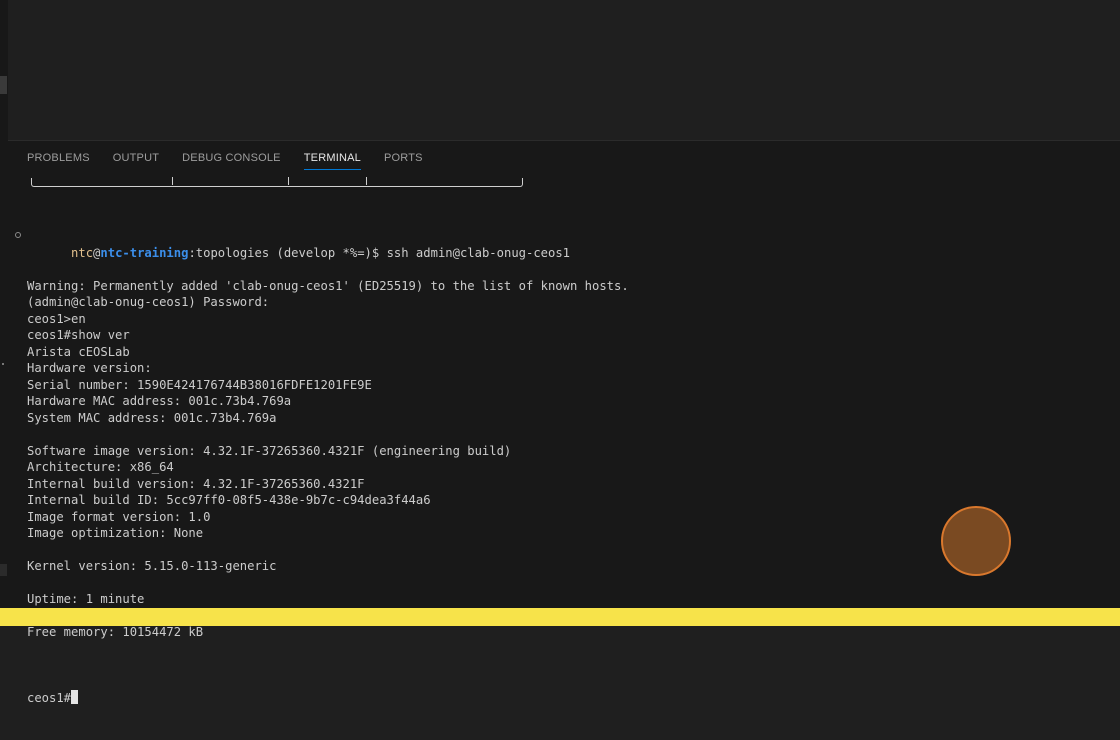  I want to click on prompt-command: ssh admin@clab-onug-ceos1, so click(478, 252).